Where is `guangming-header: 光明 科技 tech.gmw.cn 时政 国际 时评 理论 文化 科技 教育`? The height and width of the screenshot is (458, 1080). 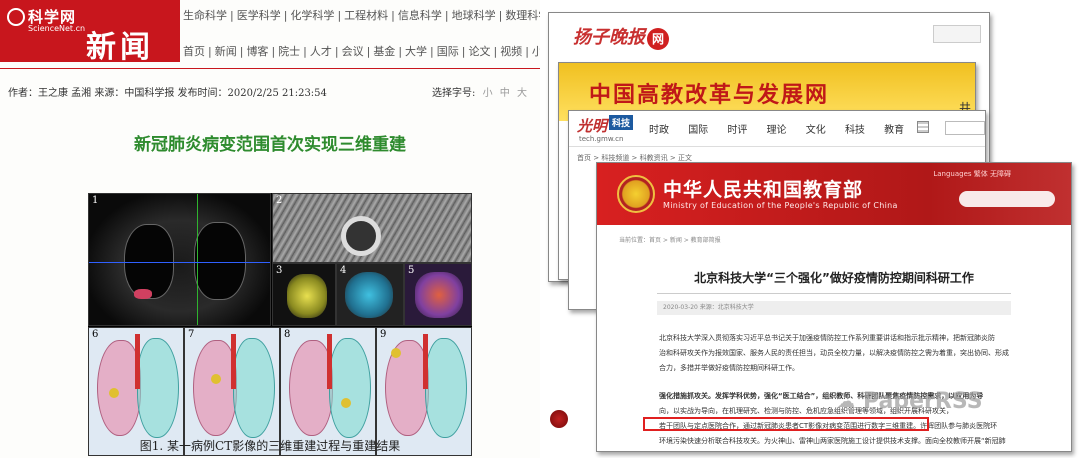
guangming-header: 光明 科技 tech.gmw.cn 时政 国际 时评 理论 文化 科技 教育 is located at coordinates (777, 129).